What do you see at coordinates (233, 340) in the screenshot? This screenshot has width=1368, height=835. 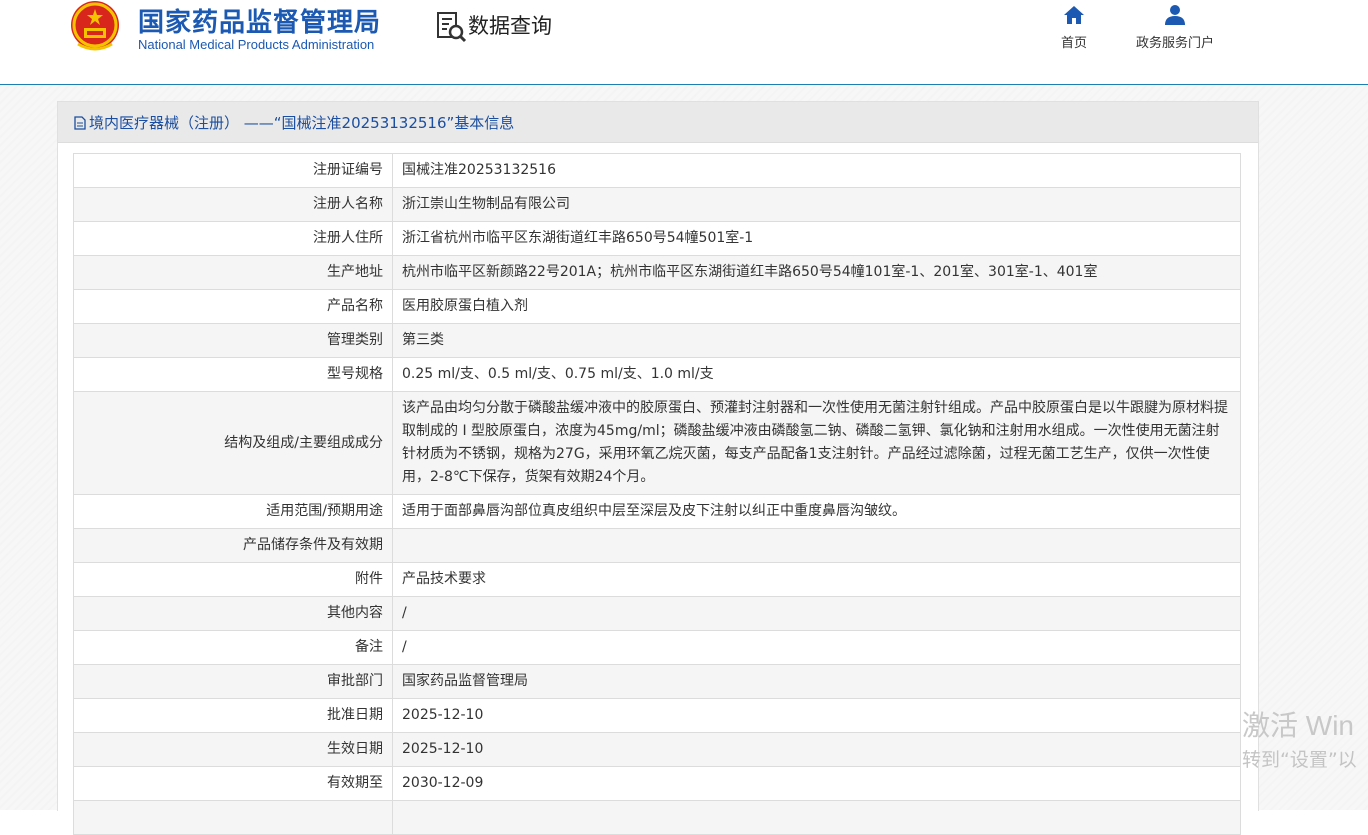 I see `field-label: 管理类别` at bounding box center [233, 340].